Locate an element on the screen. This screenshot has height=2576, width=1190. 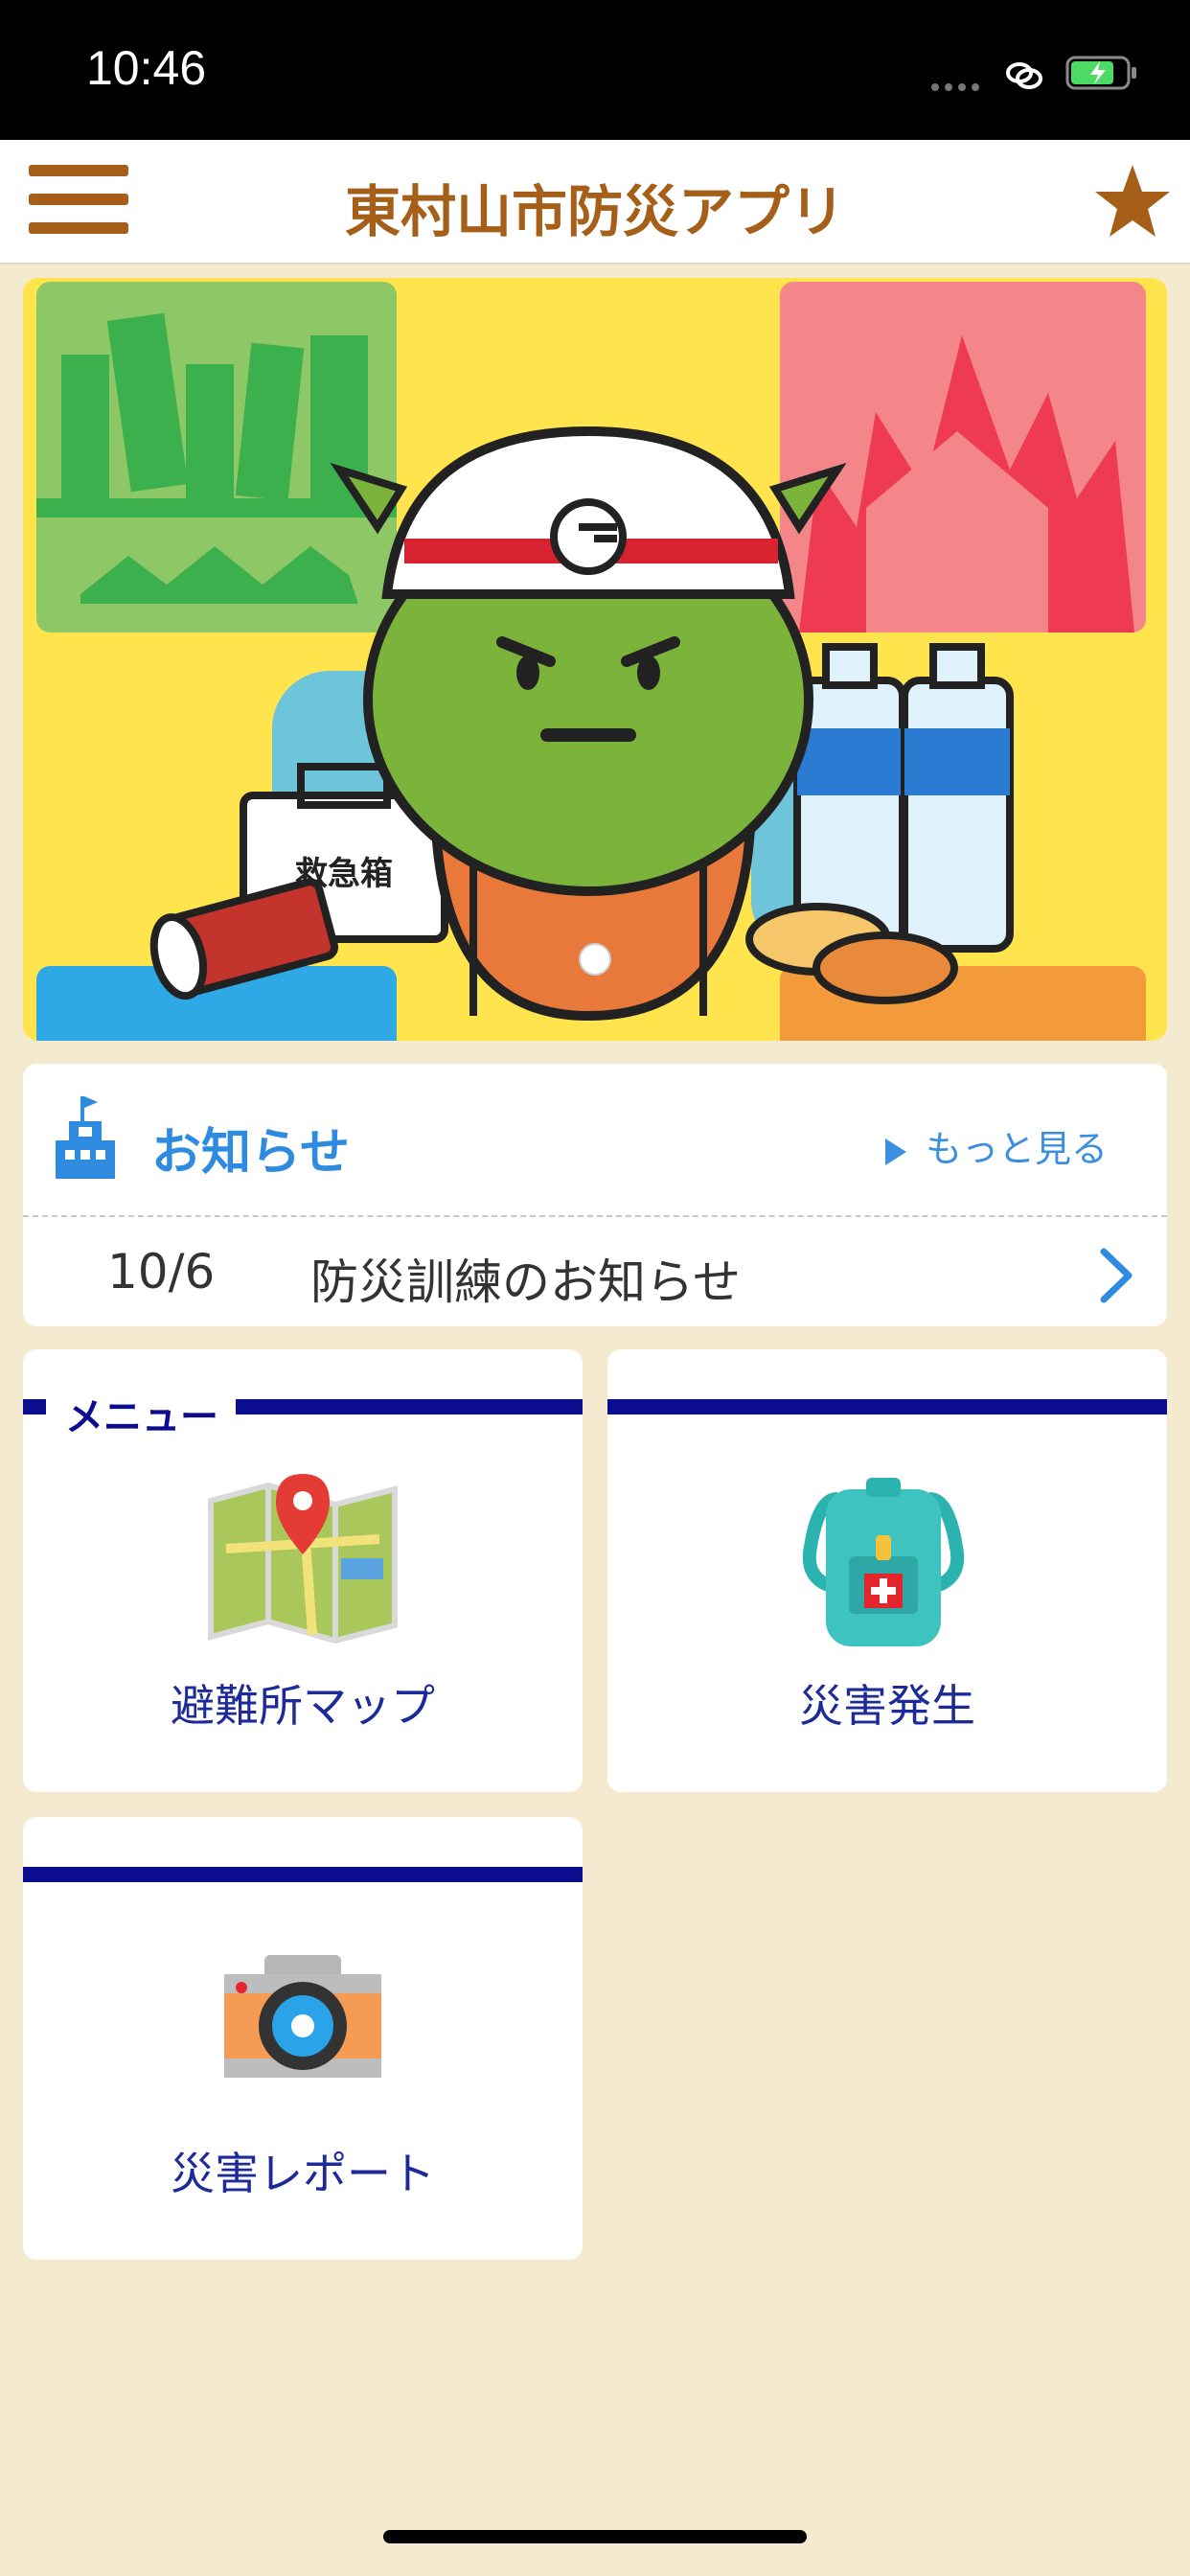
notice-header: お知らせ もっと見る is located at coordinates (595, 1140).